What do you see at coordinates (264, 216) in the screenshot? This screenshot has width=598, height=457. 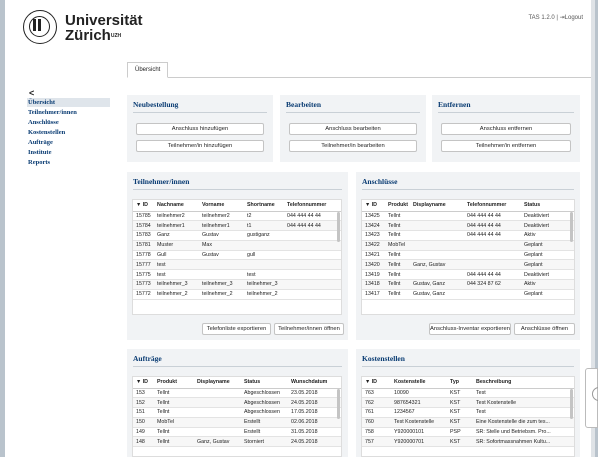 I see `table-cell: t2` at bounding box center [264, 216].